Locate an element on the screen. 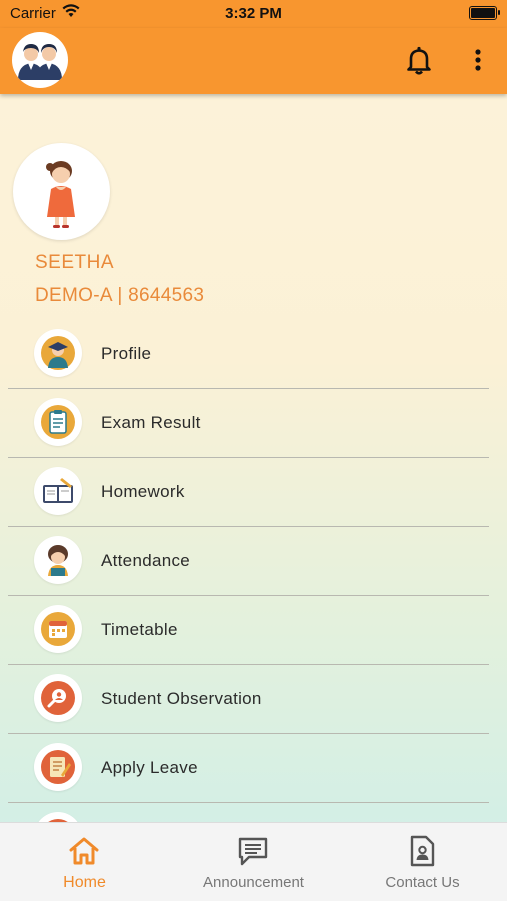  tab-label: Announcement is located at coordinates (253, 882).